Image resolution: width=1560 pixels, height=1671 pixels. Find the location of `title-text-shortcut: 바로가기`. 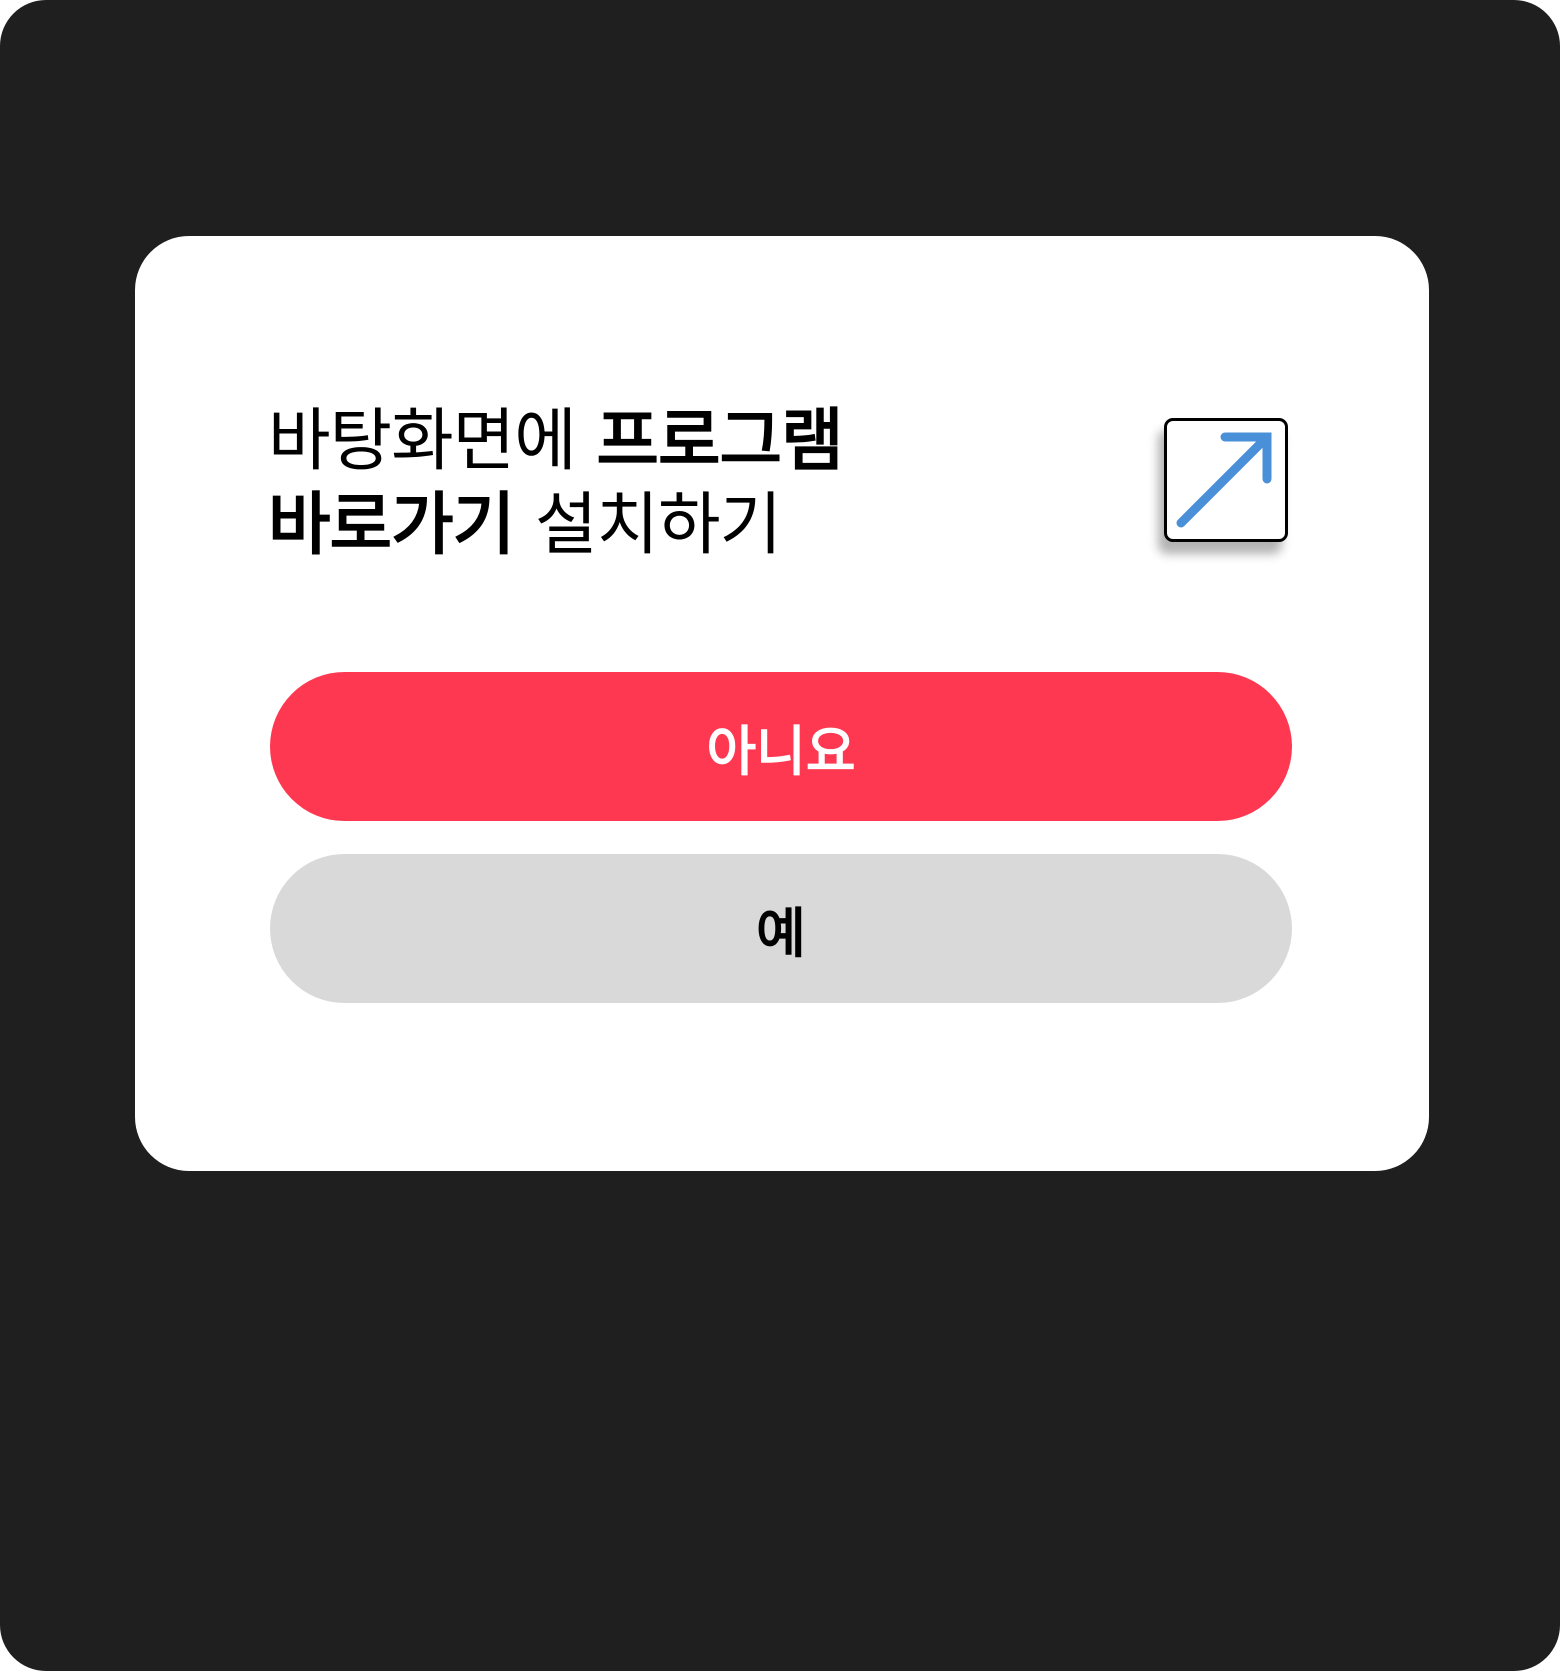

title-text-shortcut: 바로가기 is located at coordinates (391, 525).